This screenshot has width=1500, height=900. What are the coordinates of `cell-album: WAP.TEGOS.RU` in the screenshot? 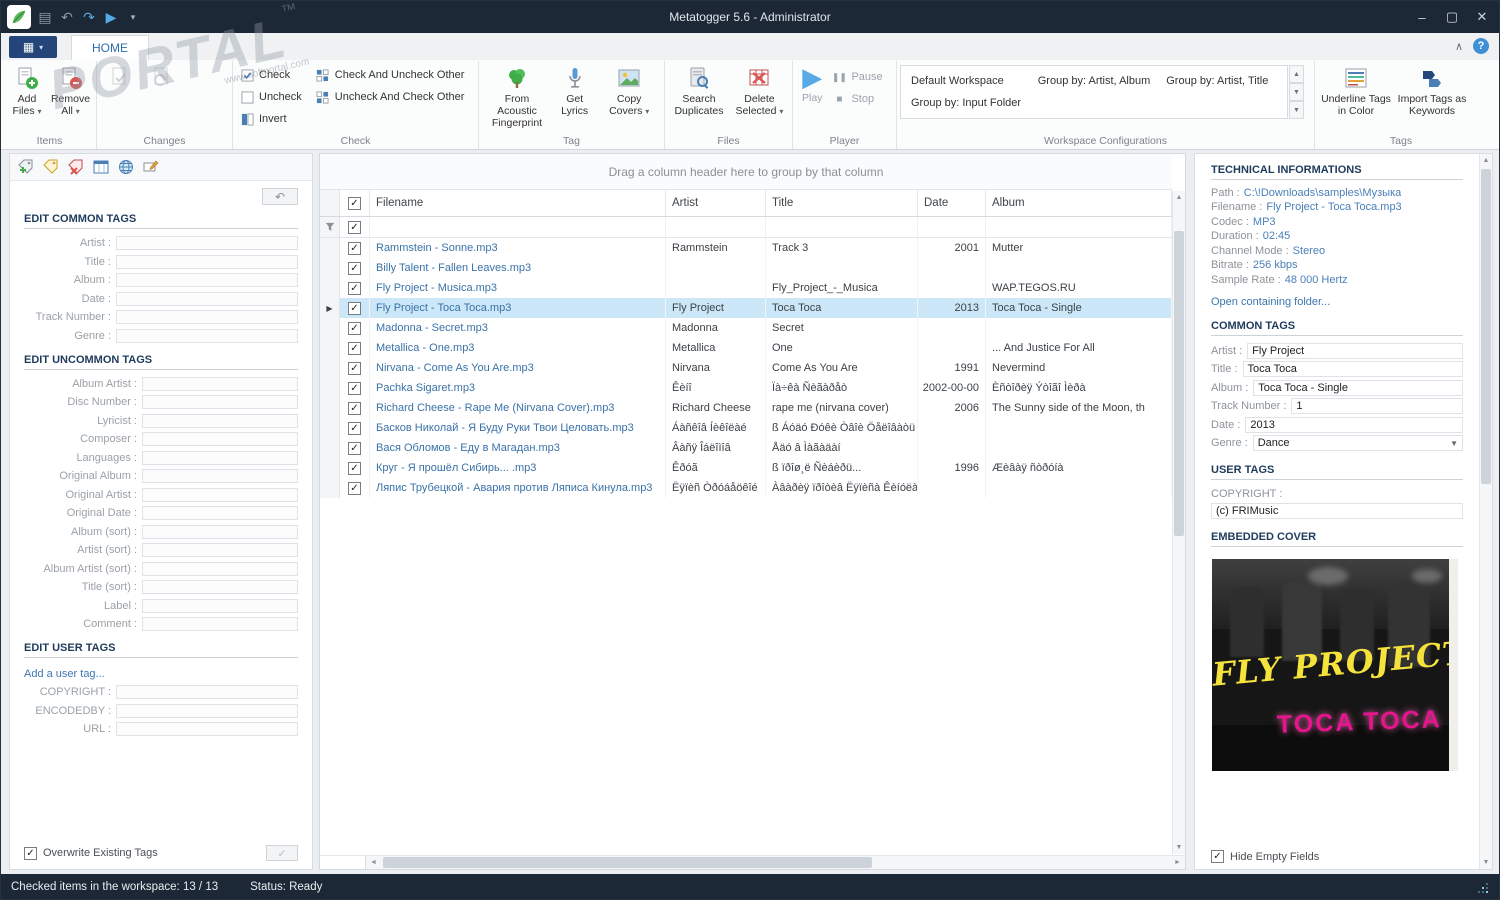 It's located at (1079, 288).